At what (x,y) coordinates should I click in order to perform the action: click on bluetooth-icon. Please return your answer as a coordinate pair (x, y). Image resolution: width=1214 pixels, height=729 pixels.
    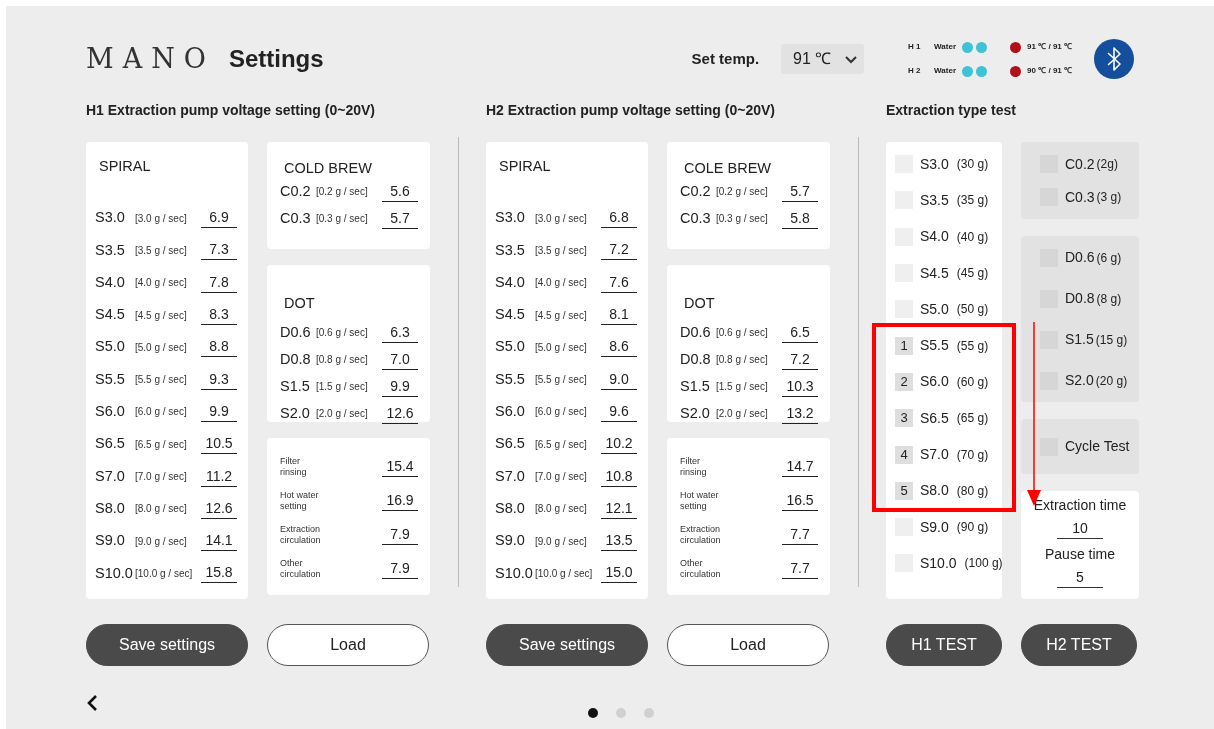
    Looking at the image, I should click on (1114, 59).